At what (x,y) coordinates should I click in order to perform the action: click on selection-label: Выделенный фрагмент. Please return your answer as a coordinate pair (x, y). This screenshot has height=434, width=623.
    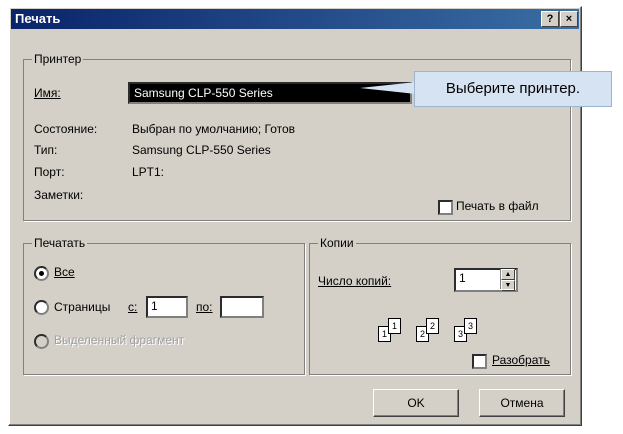
    Looking at the image, I should click on (119, 340).